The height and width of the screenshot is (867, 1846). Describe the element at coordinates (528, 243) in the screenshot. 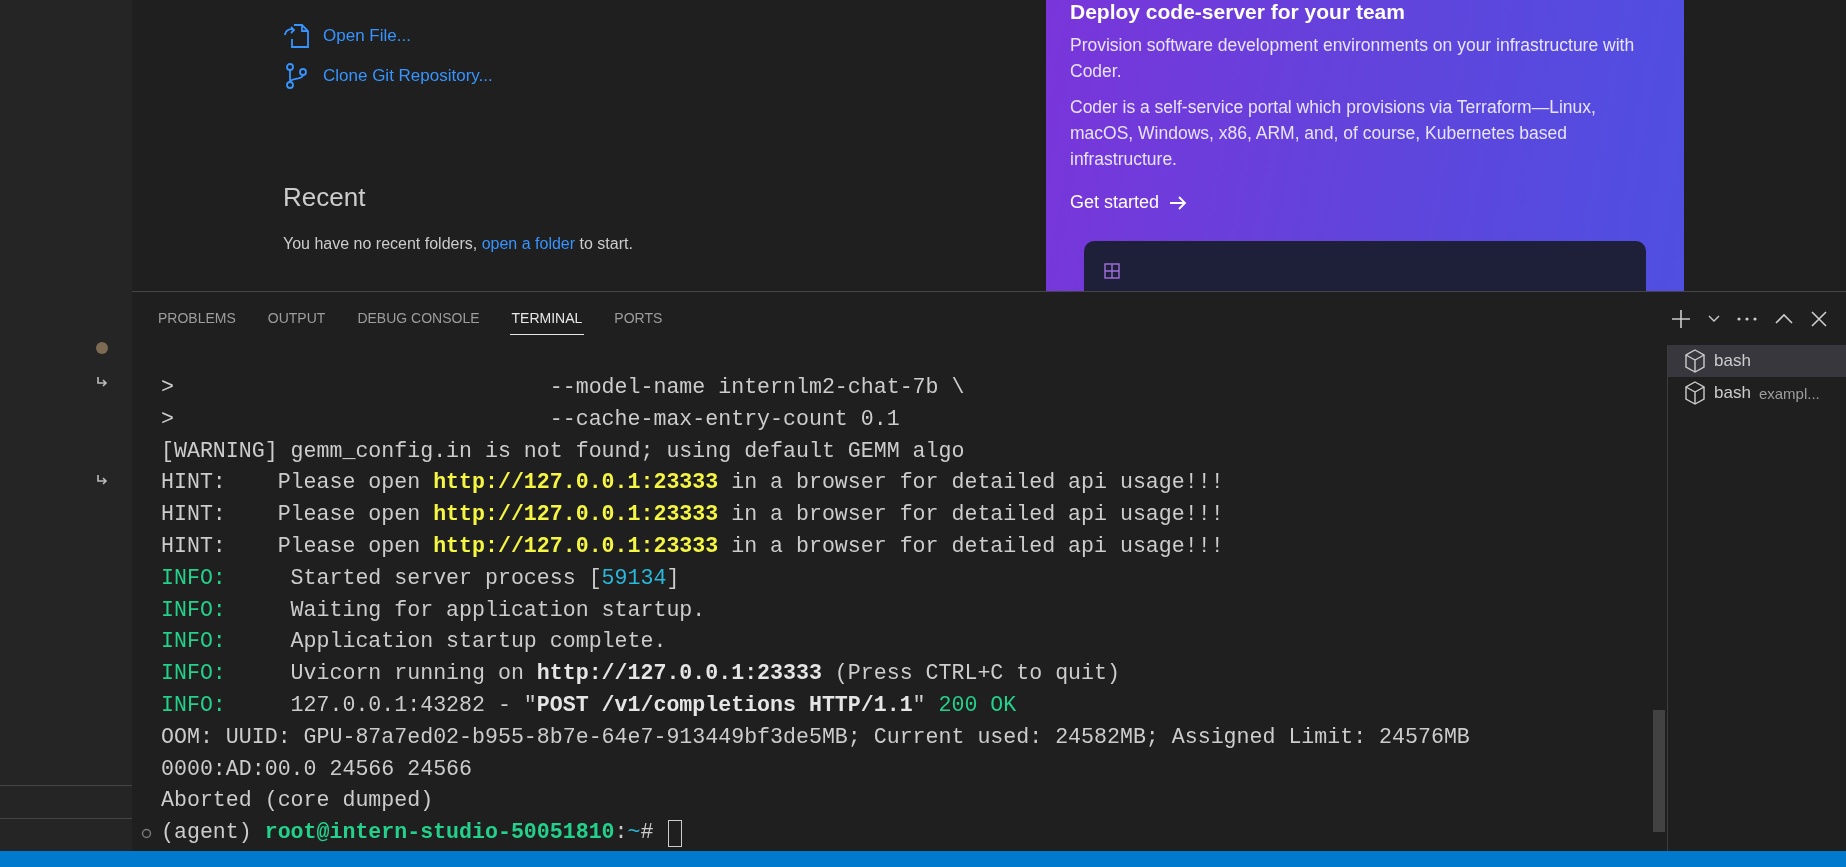

I see `open-folder-link: open a folder` at that location.